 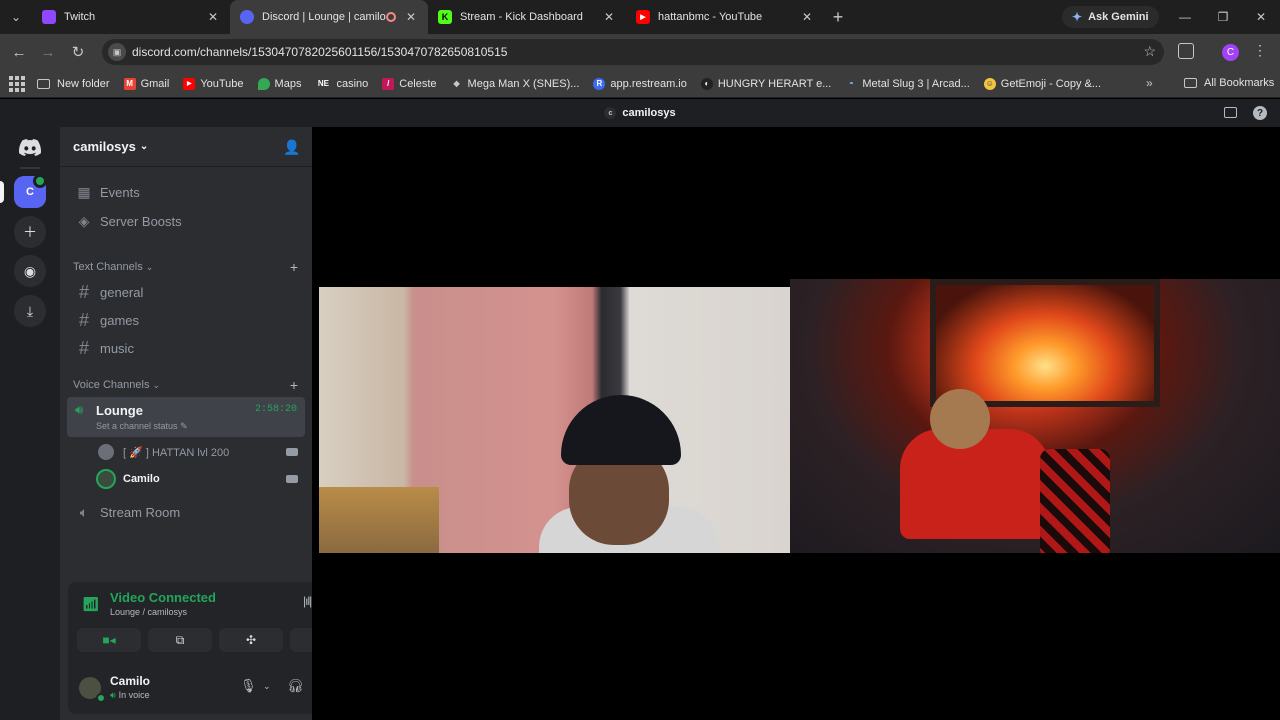 I want to click on channel-status-text: Set a channel status, so click(x=137, y=426).